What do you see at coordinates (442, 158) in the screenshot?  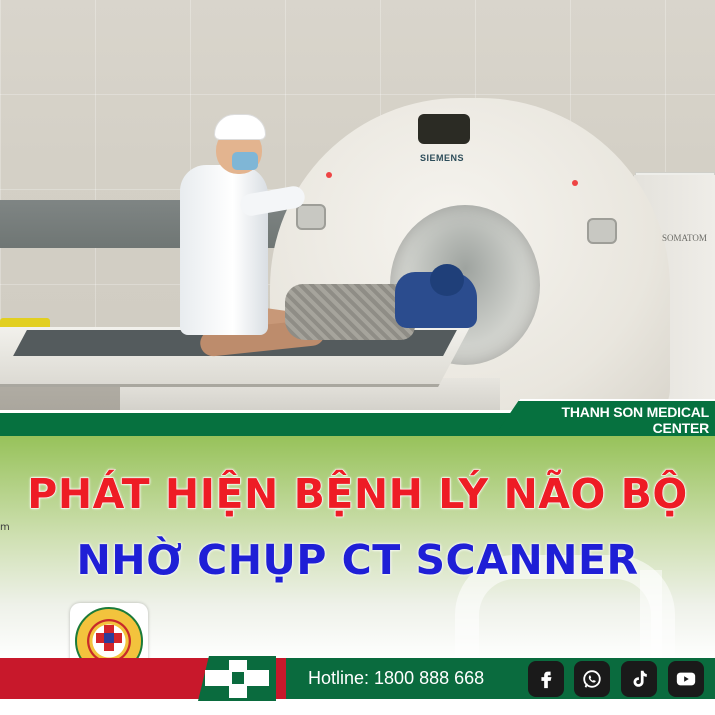 I see `gantry-brand-label: SIEMENS` at bounding box center [442, 158].